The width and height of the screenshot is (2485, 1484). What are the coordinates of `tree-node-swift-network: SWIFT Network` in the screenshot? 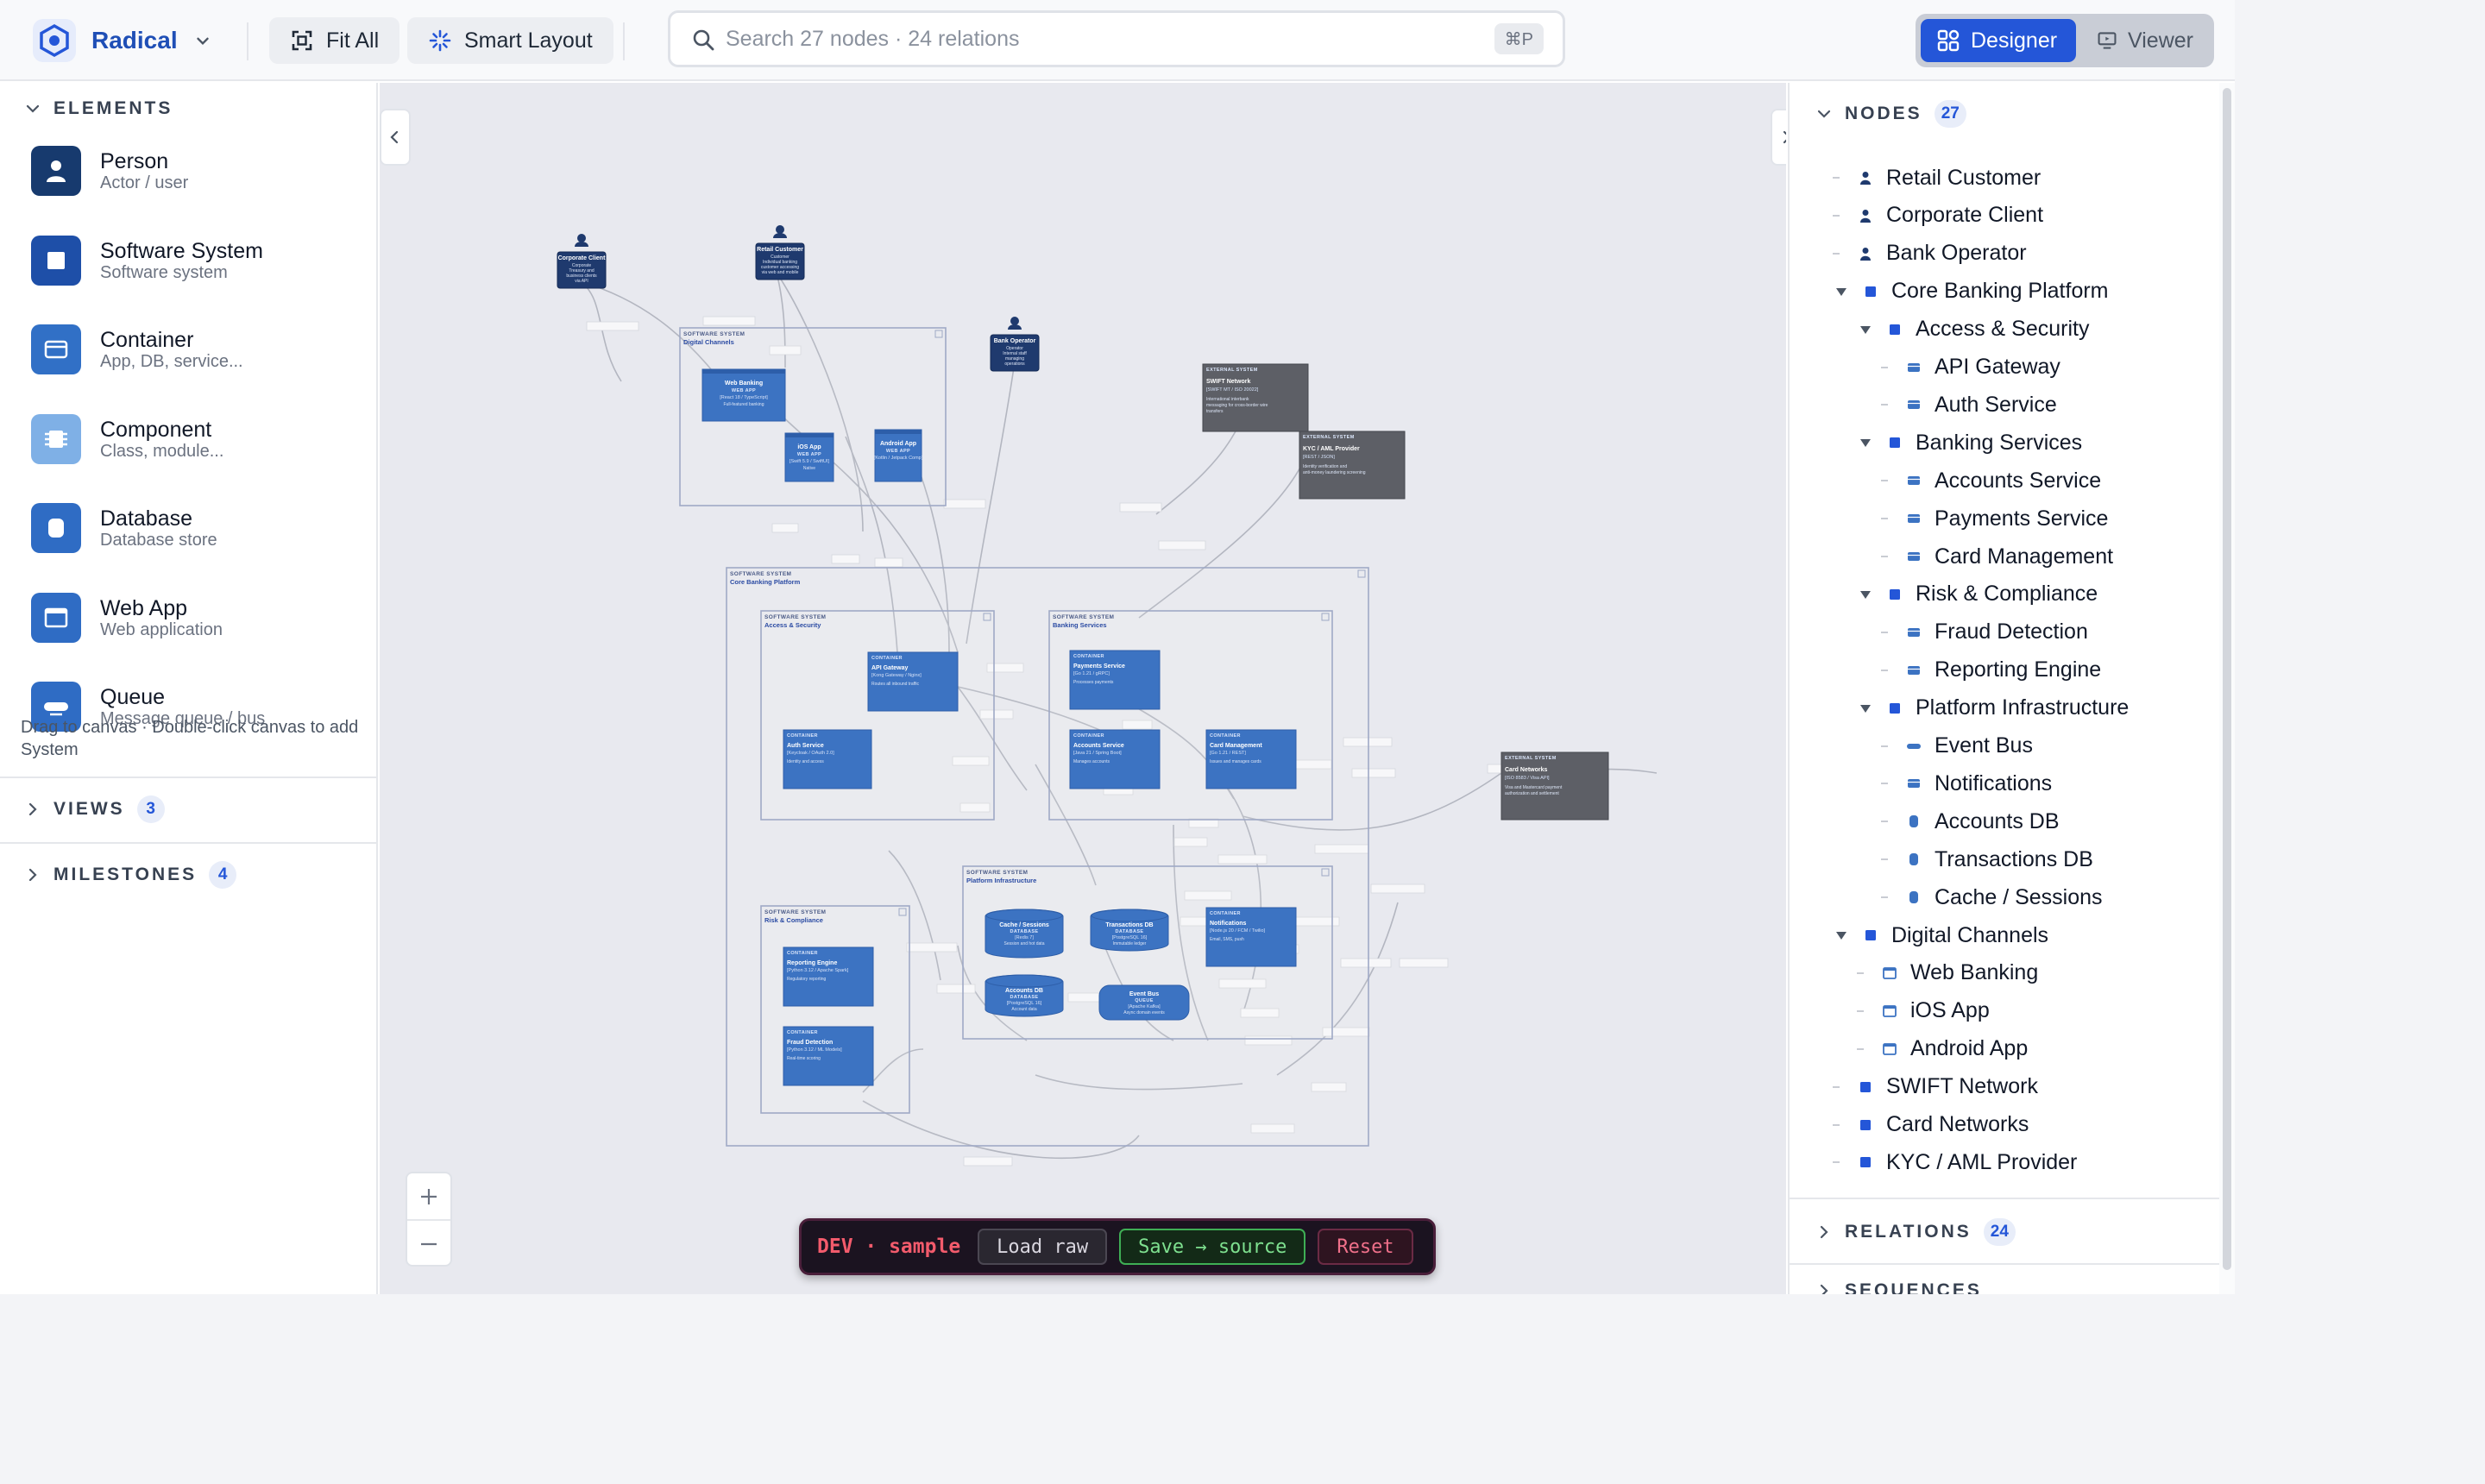 It's located at (1935, 1087).